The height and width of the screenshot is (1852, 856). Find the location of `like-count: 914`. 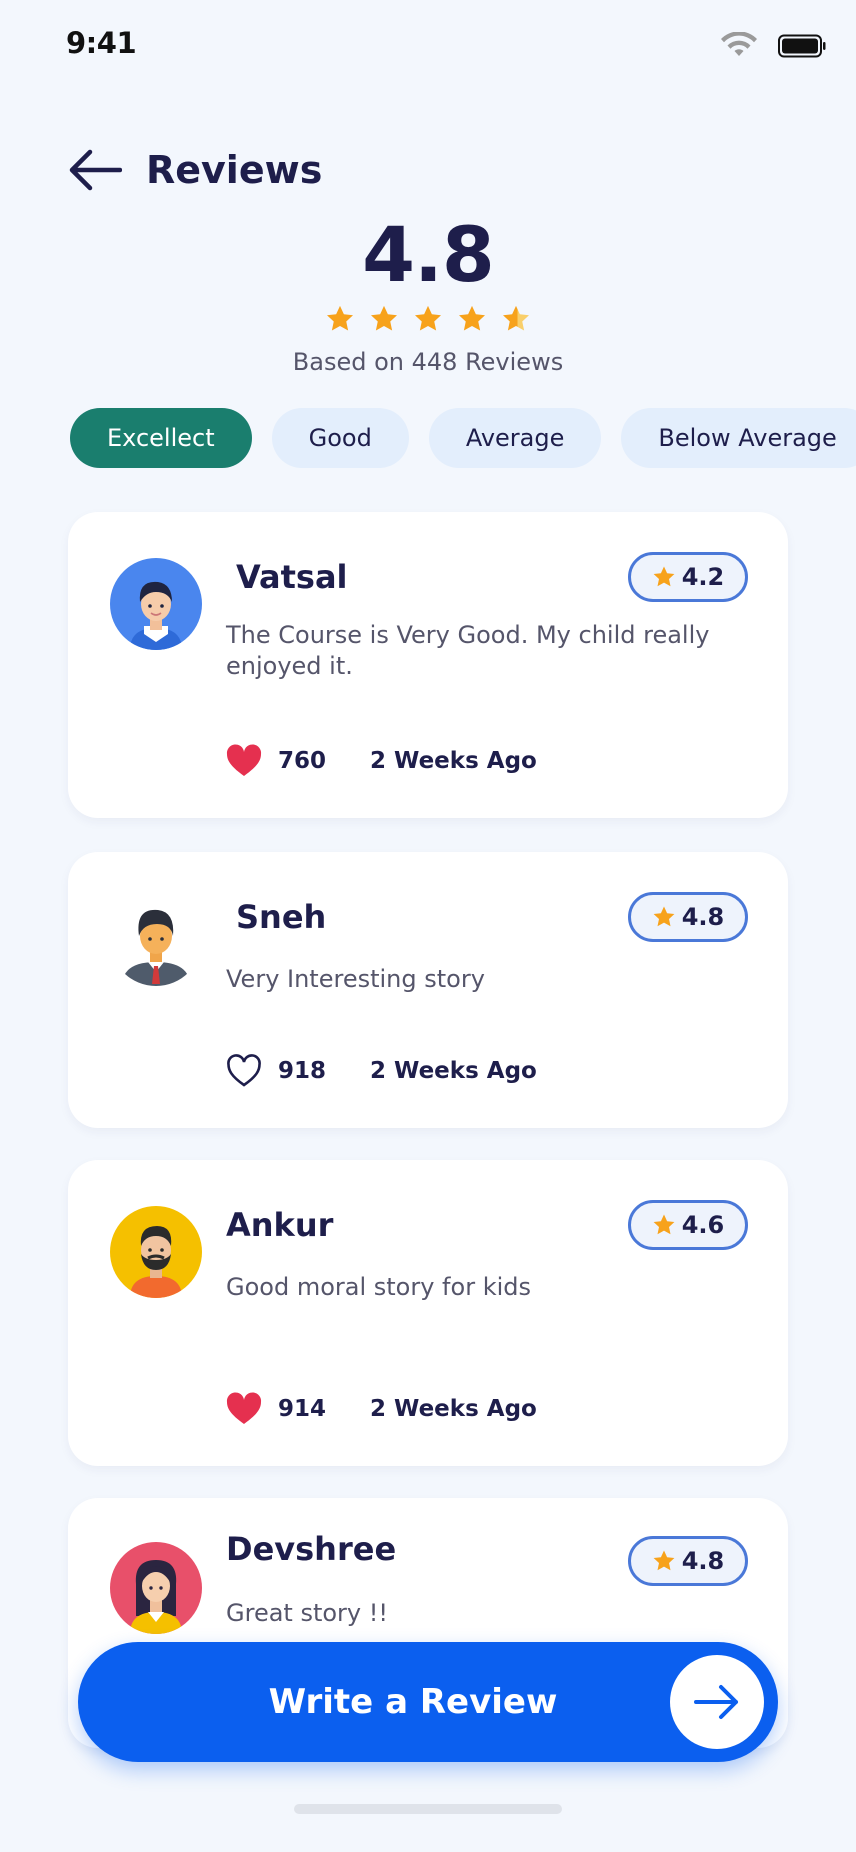

like-count: 914 is located at coordinates (302, 1409).